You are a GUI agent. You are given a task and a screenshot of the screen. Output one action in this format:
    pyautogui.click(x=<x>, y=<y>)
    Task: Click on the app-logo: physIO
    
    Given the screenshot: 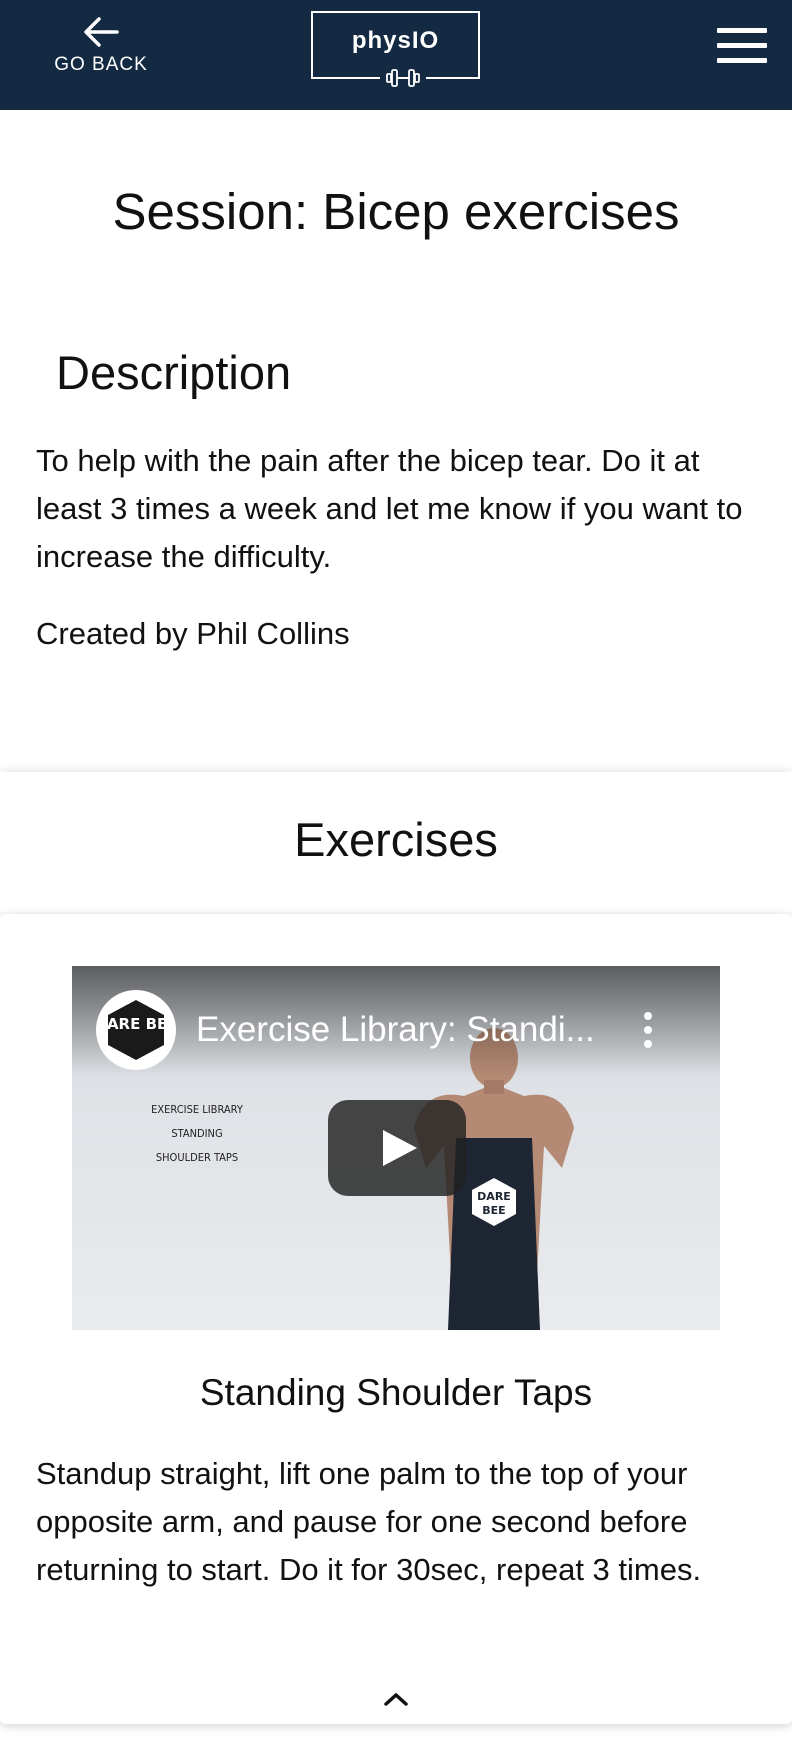 What is the action you would take?
    pyautogui.click(x=395, y=52)
    